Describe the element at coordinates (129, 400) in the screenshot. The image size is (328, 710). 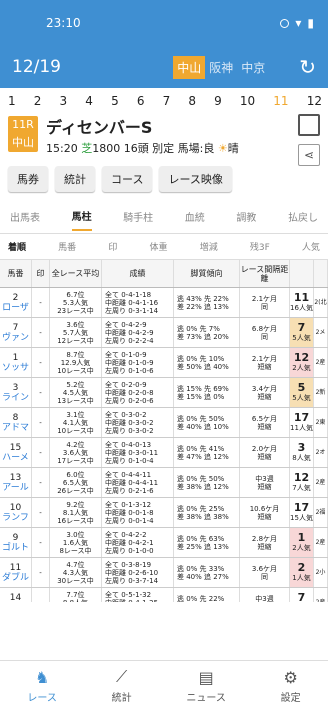
I see `record-line: 左周り 0-2-0-6` at that location.